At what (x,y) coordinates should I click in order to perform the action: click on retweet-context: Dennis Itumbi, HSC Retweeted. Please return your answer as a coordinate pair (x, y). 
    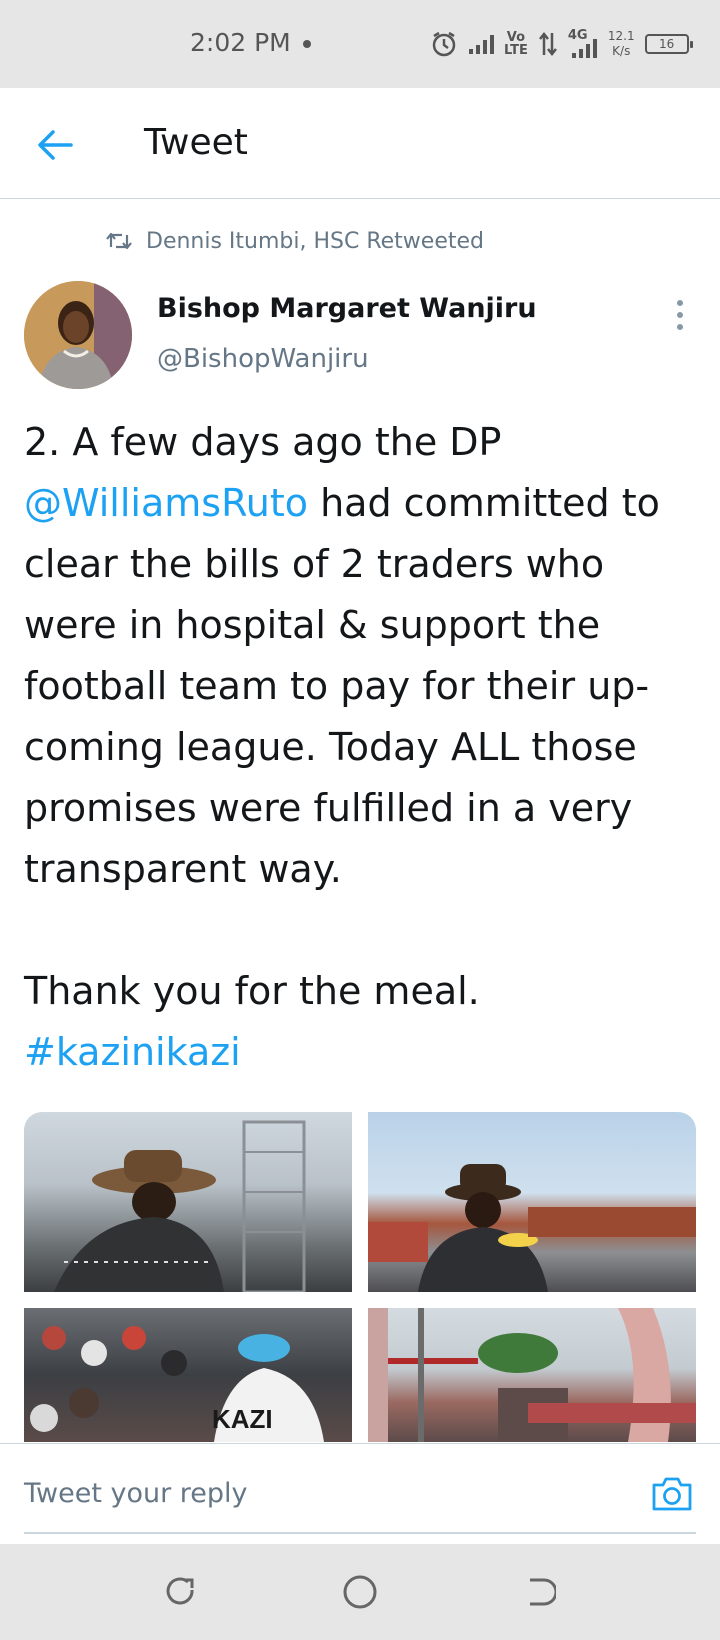
    Looking at the image, I should click on (295, 241).